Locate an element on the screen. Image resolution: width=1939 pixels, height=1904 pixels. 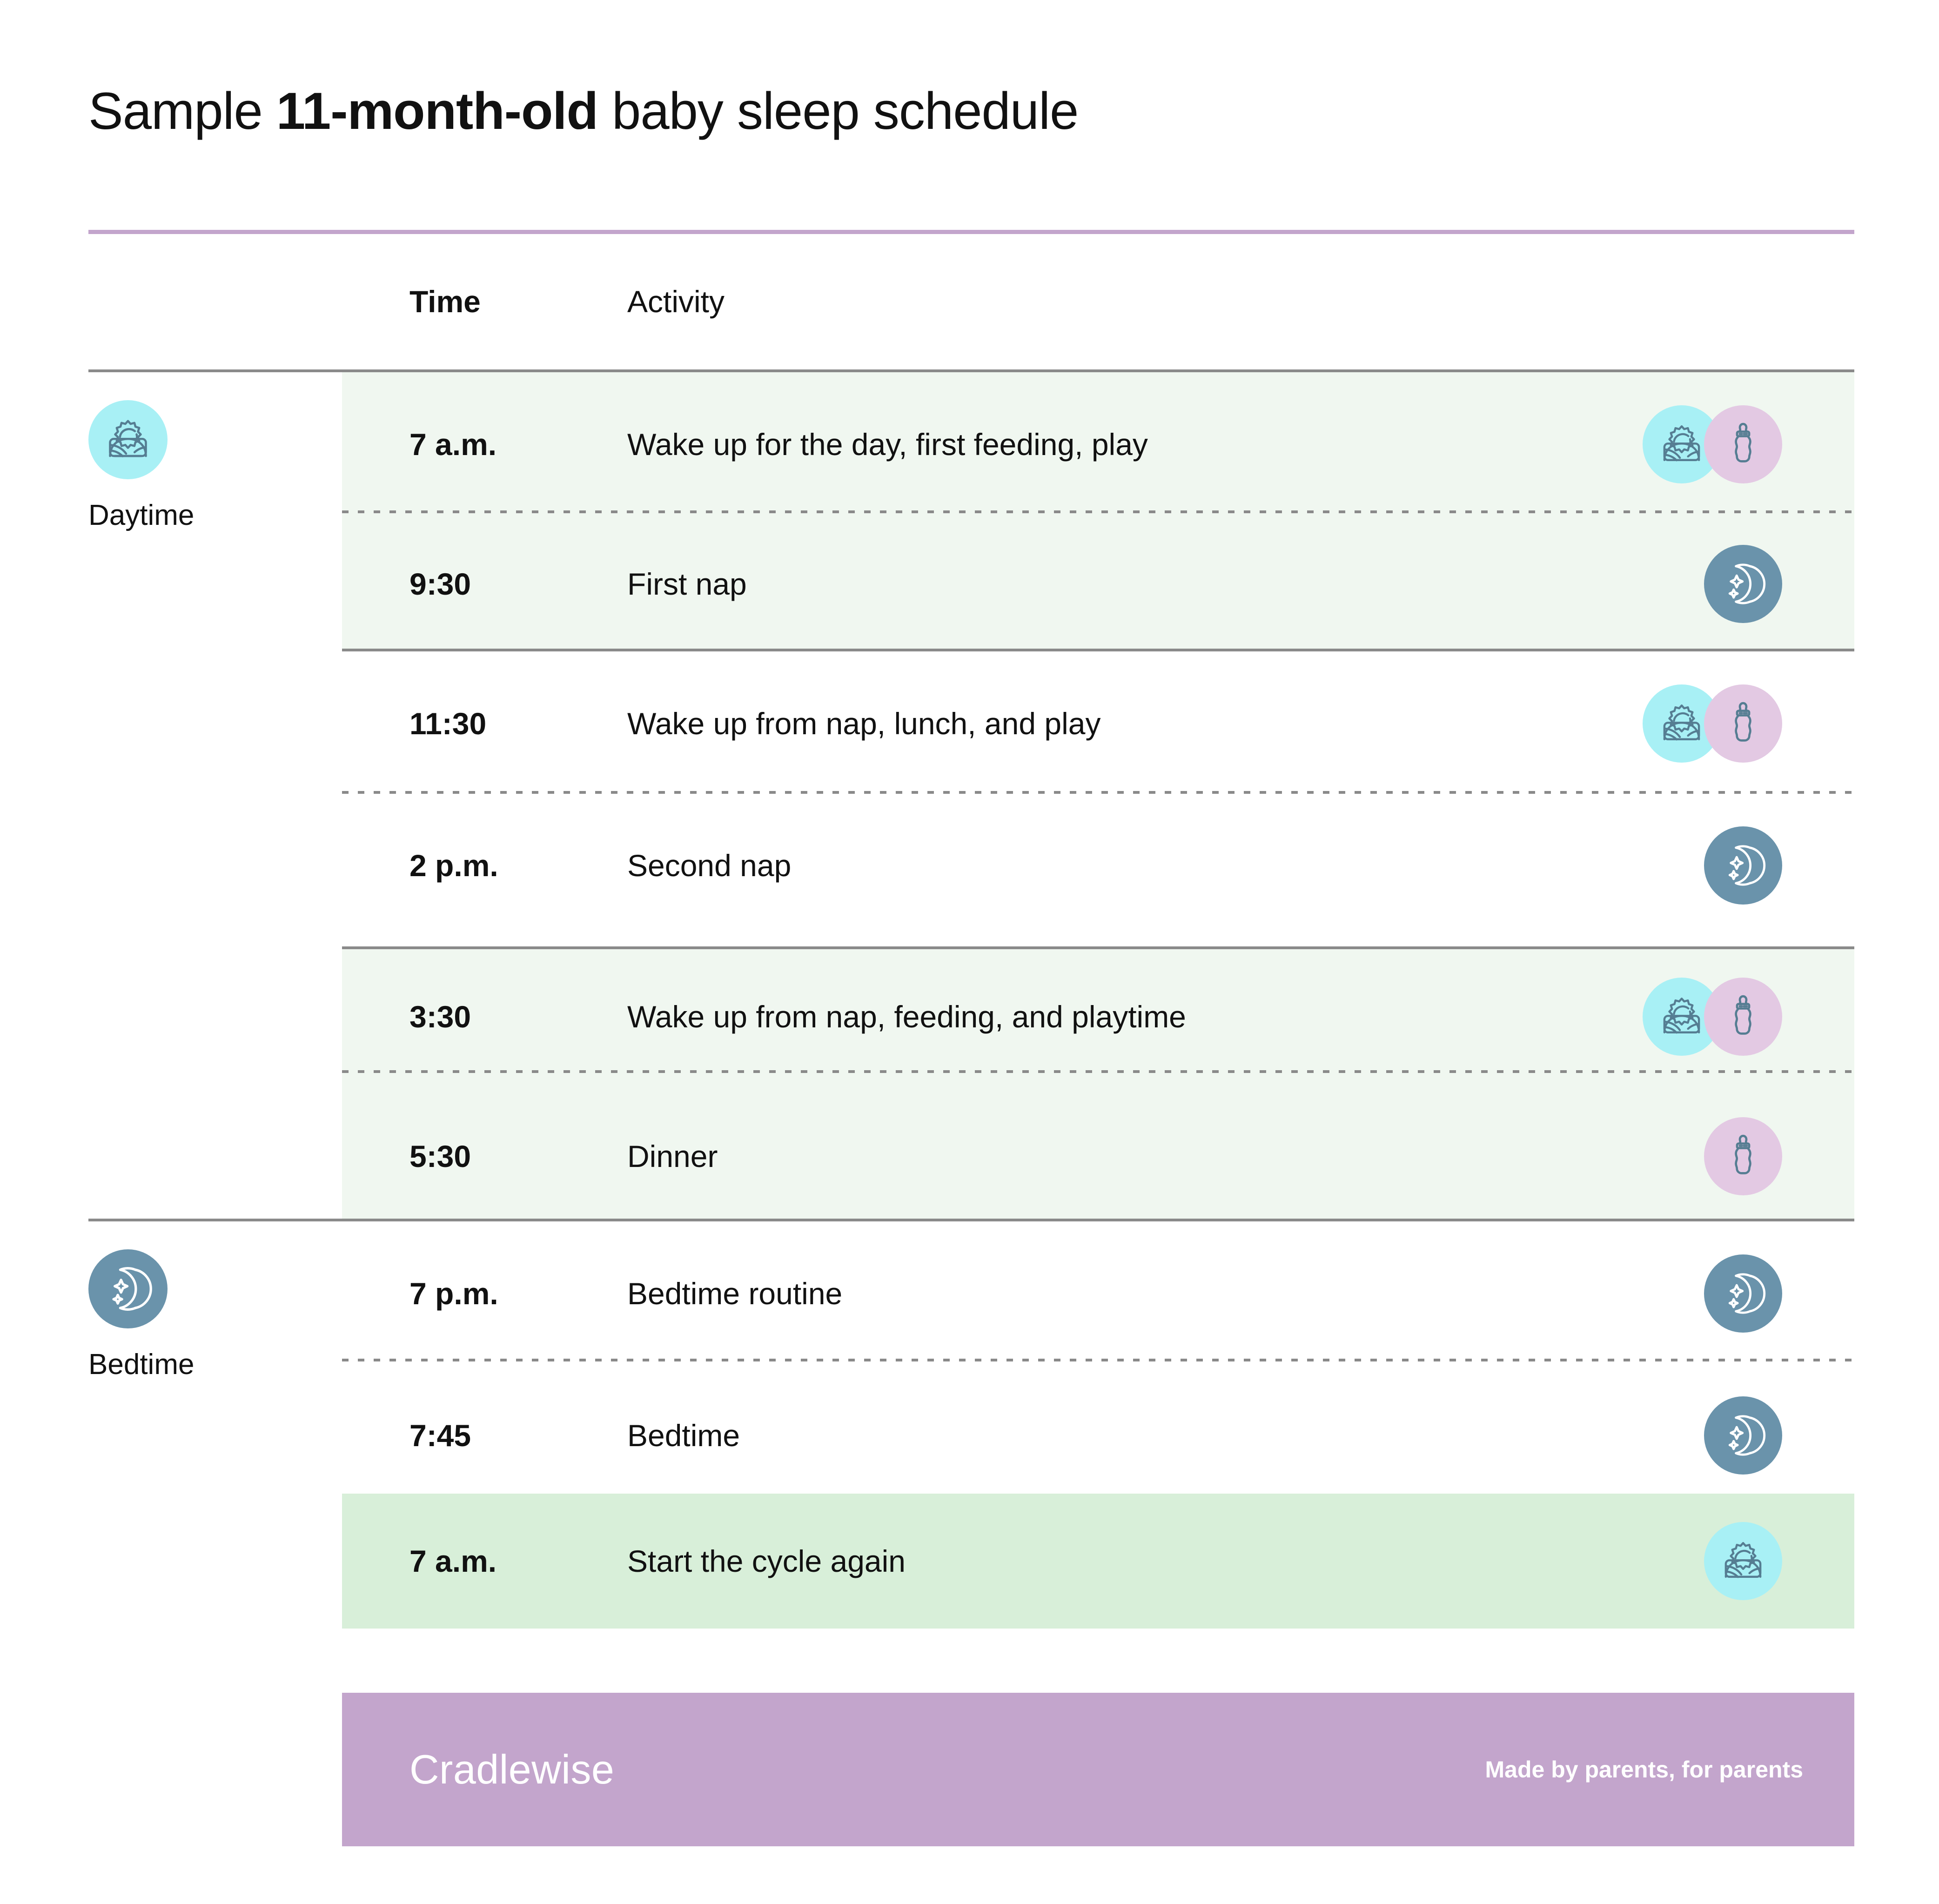
title-highlight: 11-month-old is located at coordinates (437, 111).